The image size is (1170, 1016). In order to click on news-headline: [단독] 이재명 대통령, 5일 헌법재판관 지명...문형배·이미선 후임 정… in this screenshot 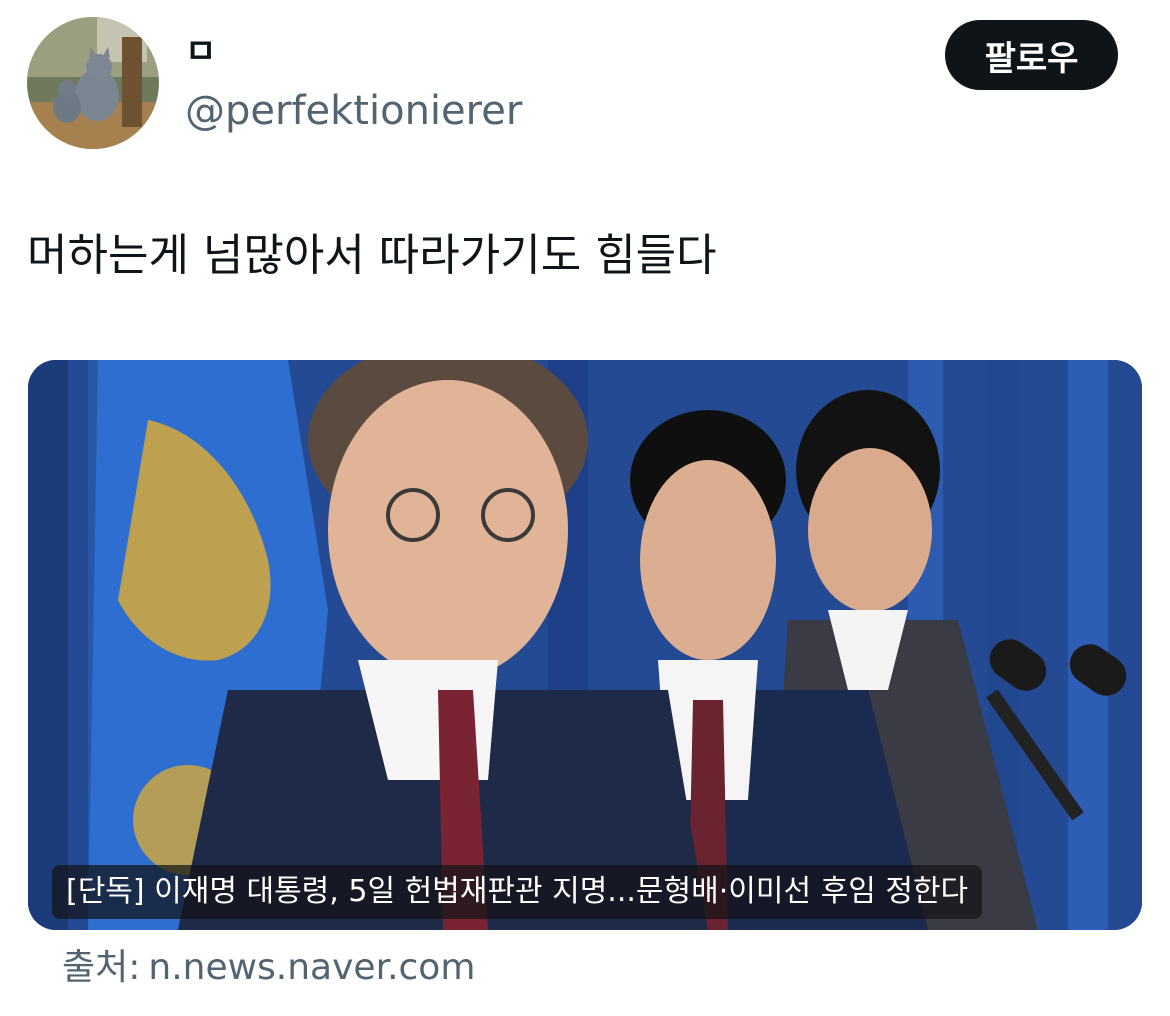, I will do `click(517, 892)`.